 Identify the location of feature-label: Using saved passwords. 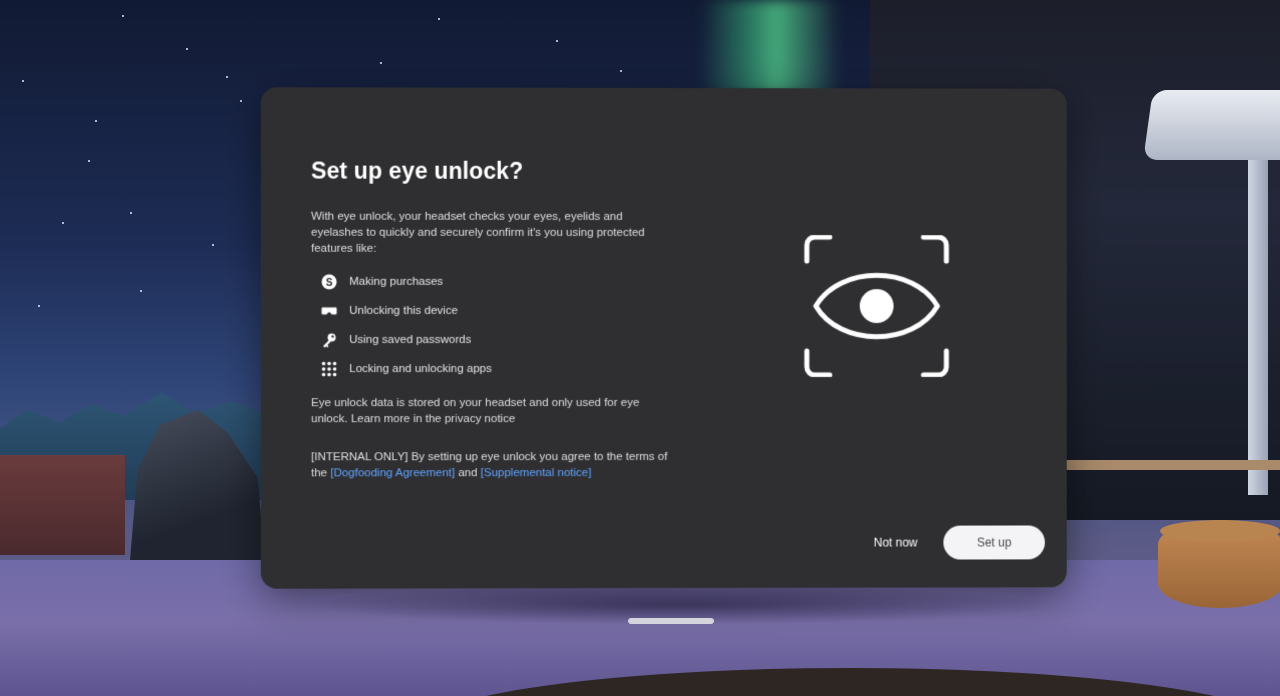
(410, 339).